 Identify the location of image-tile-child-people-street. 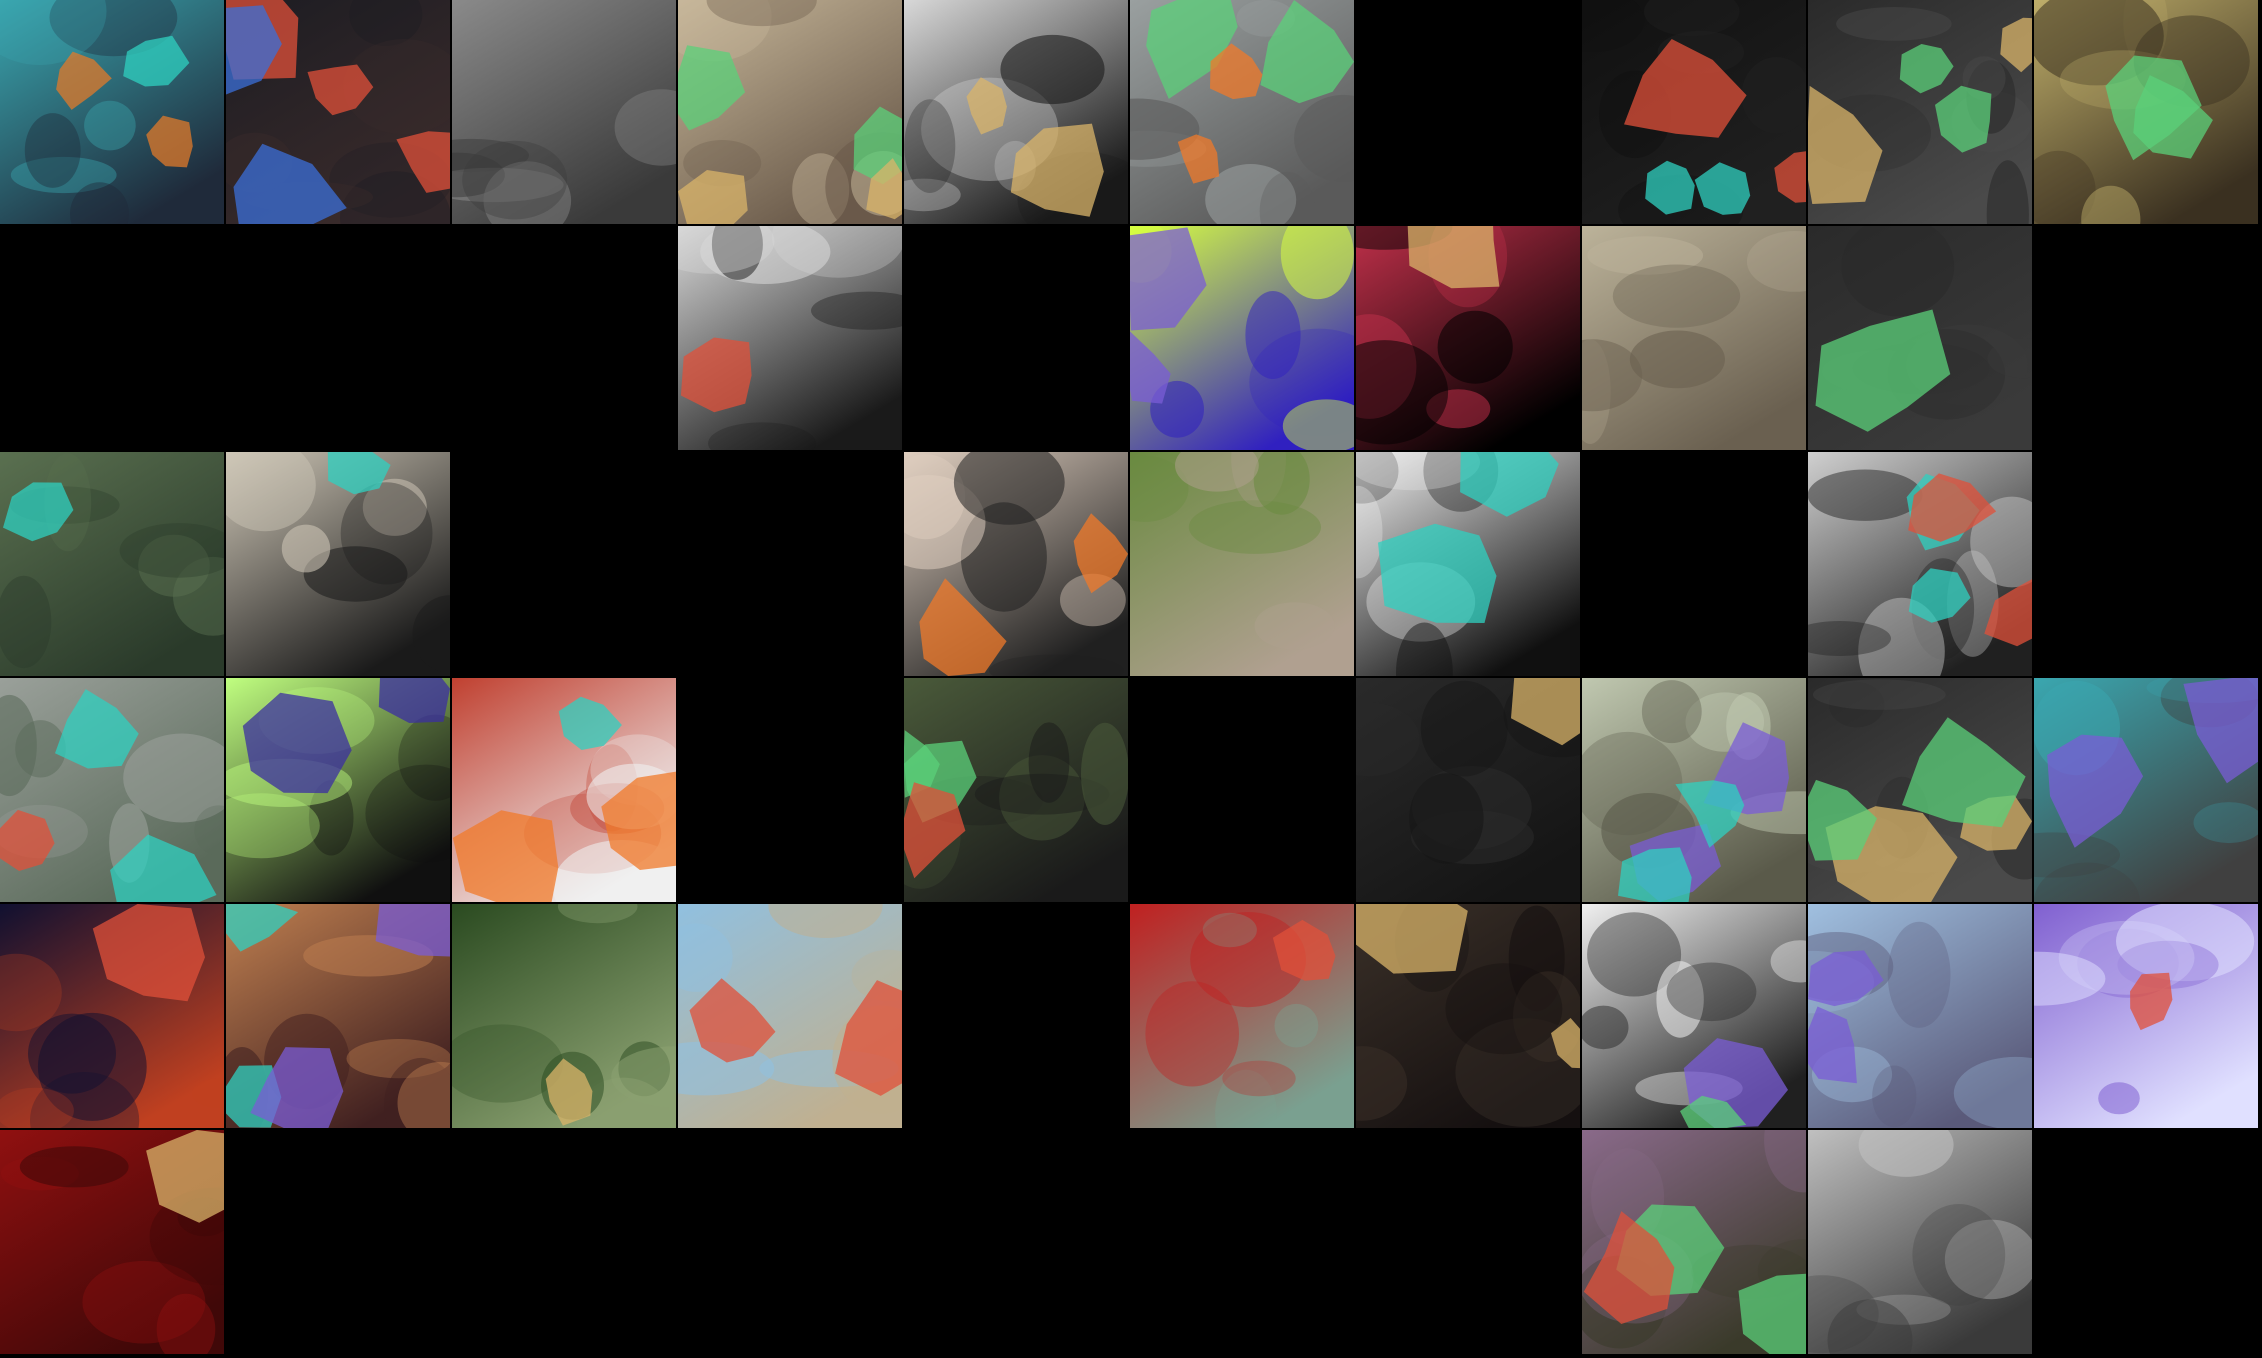
(1920, 1242).